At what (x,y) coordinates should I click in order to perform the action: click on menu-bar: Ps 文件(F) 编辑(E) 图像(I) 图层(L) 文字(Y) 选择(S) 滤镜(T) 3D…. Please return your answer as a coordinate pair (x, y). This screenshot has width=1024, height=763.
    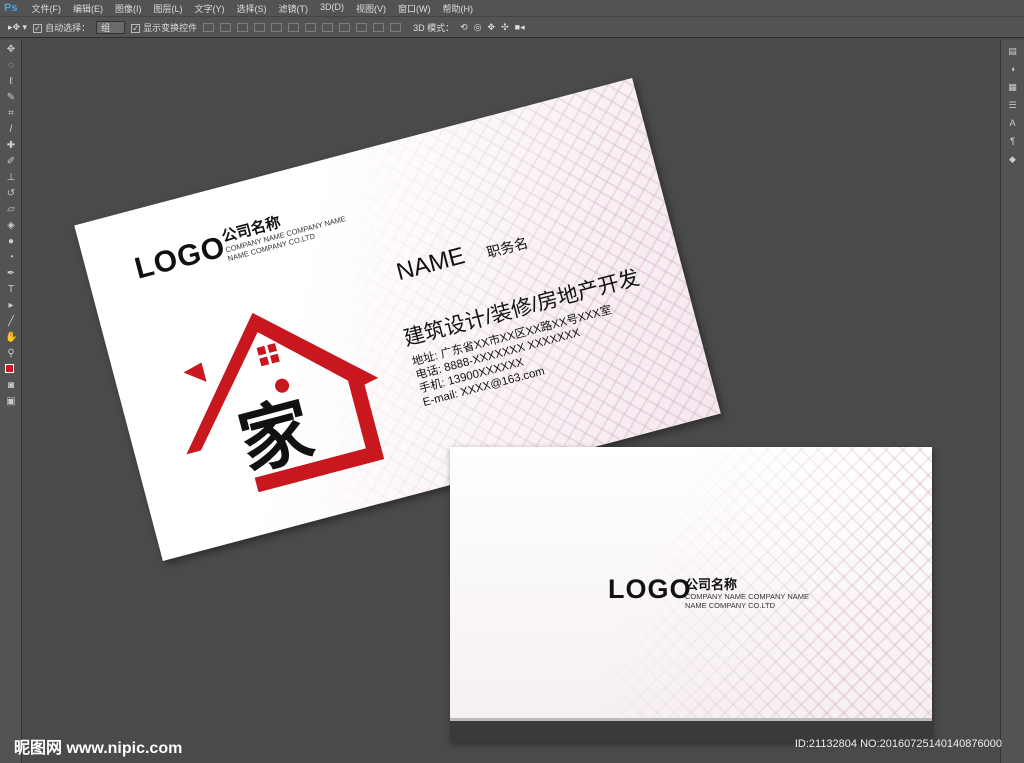
    Looking at the image, I should click on (512, 8).